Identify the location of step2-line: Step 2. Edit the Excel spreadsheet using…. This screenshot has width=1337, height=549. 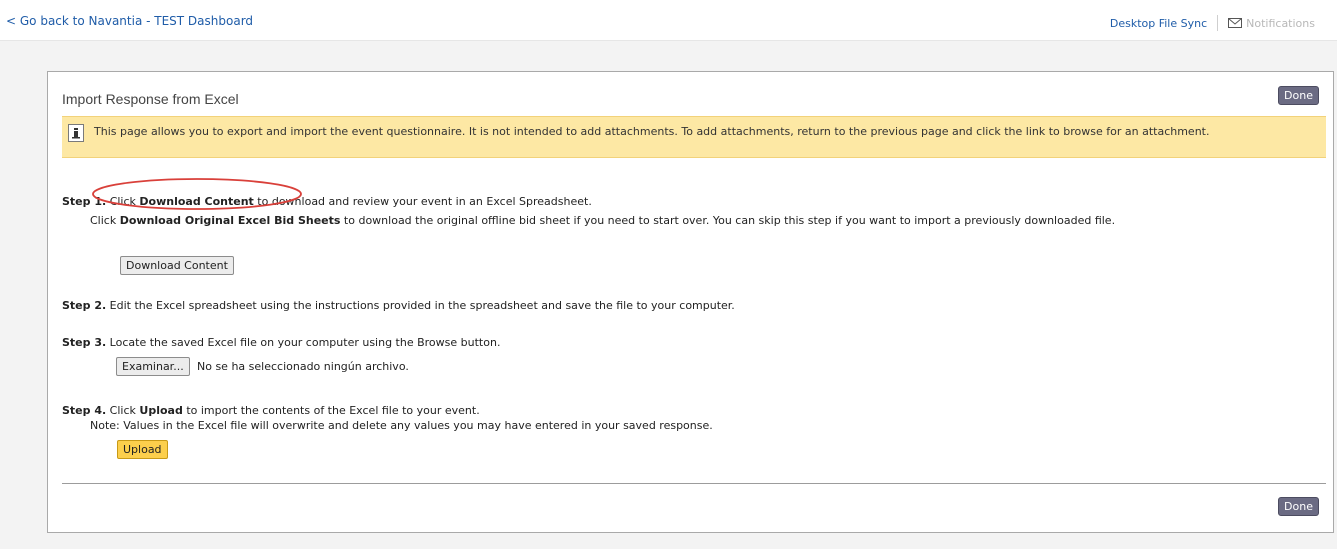
(398, 305).